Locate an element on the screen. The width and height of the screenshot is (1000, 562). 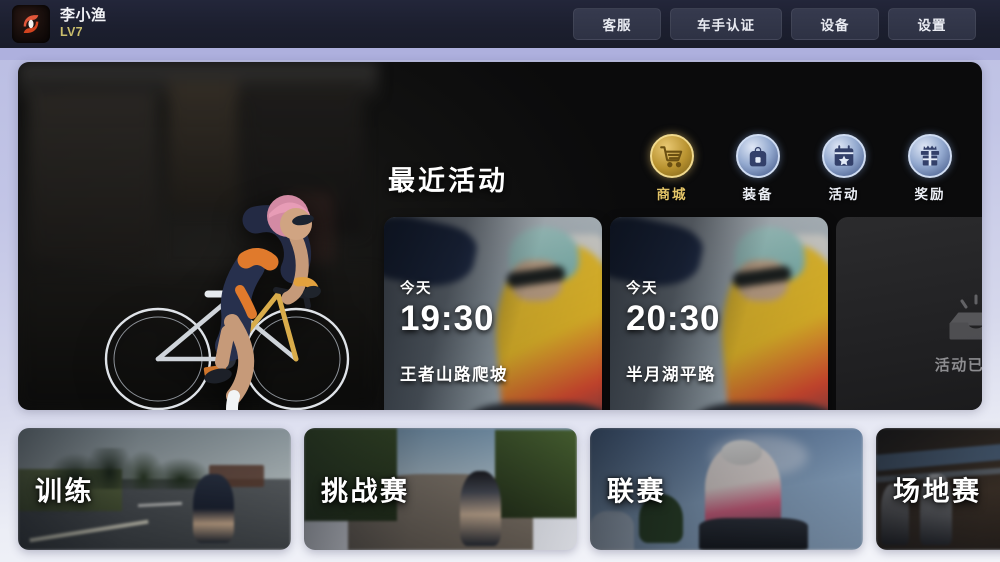
nav-item-equipment: 装备 is located at coordinates (758, 168).